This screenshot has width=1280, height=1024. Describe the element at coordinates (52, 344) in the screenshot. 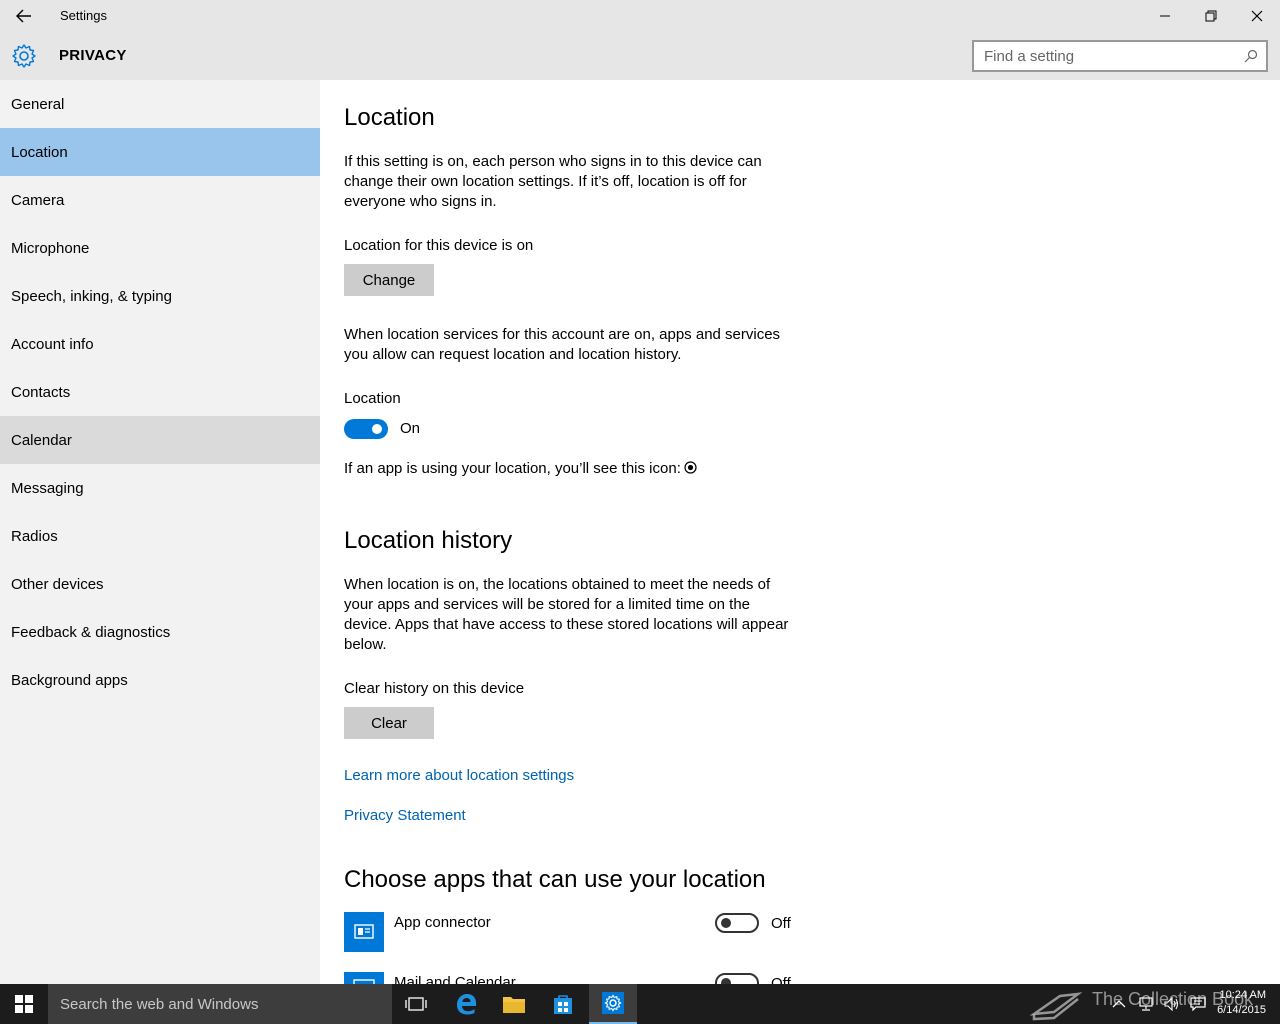

I see `sidebar-item-label: Account info` at that location.